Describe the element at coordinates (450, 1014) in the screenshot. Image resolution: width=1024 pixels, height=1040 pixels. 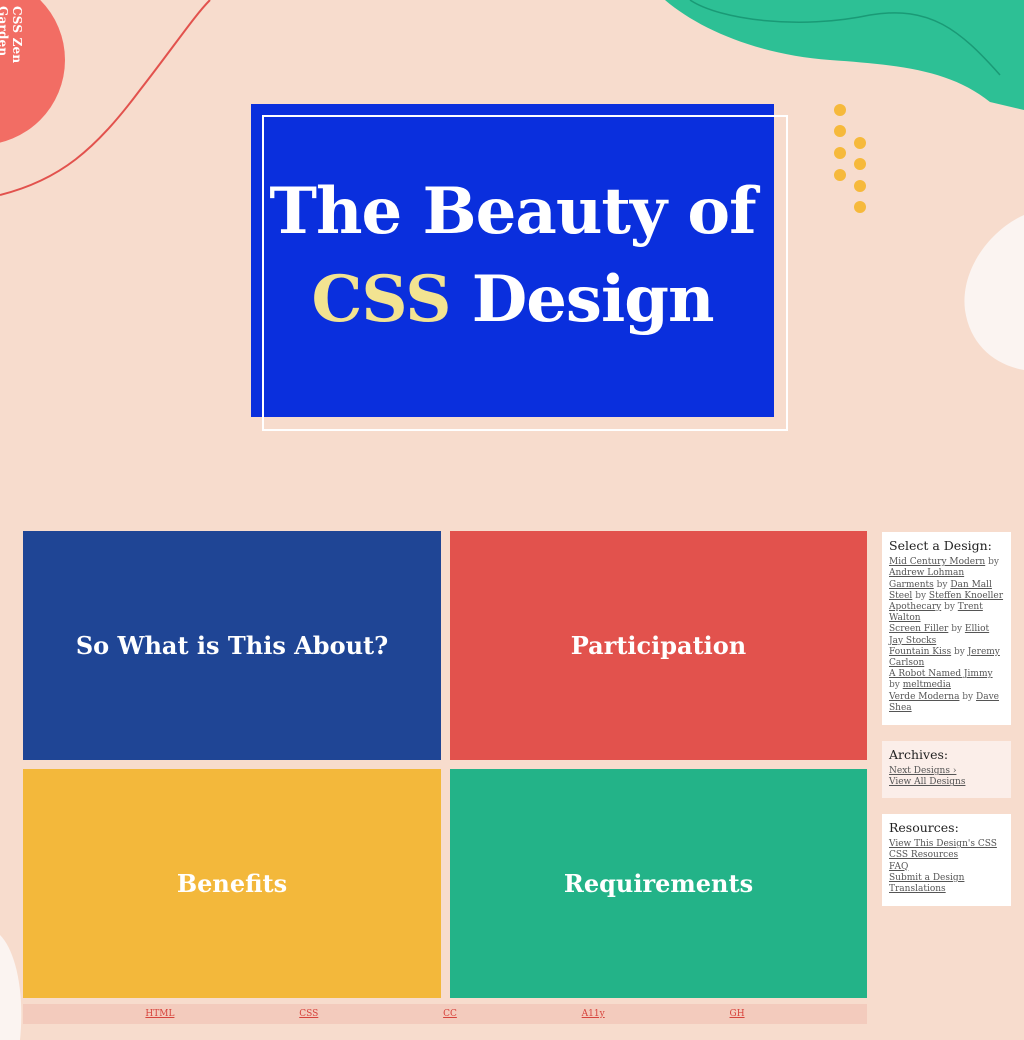
I see `footer-cc-link: CC` at that location.